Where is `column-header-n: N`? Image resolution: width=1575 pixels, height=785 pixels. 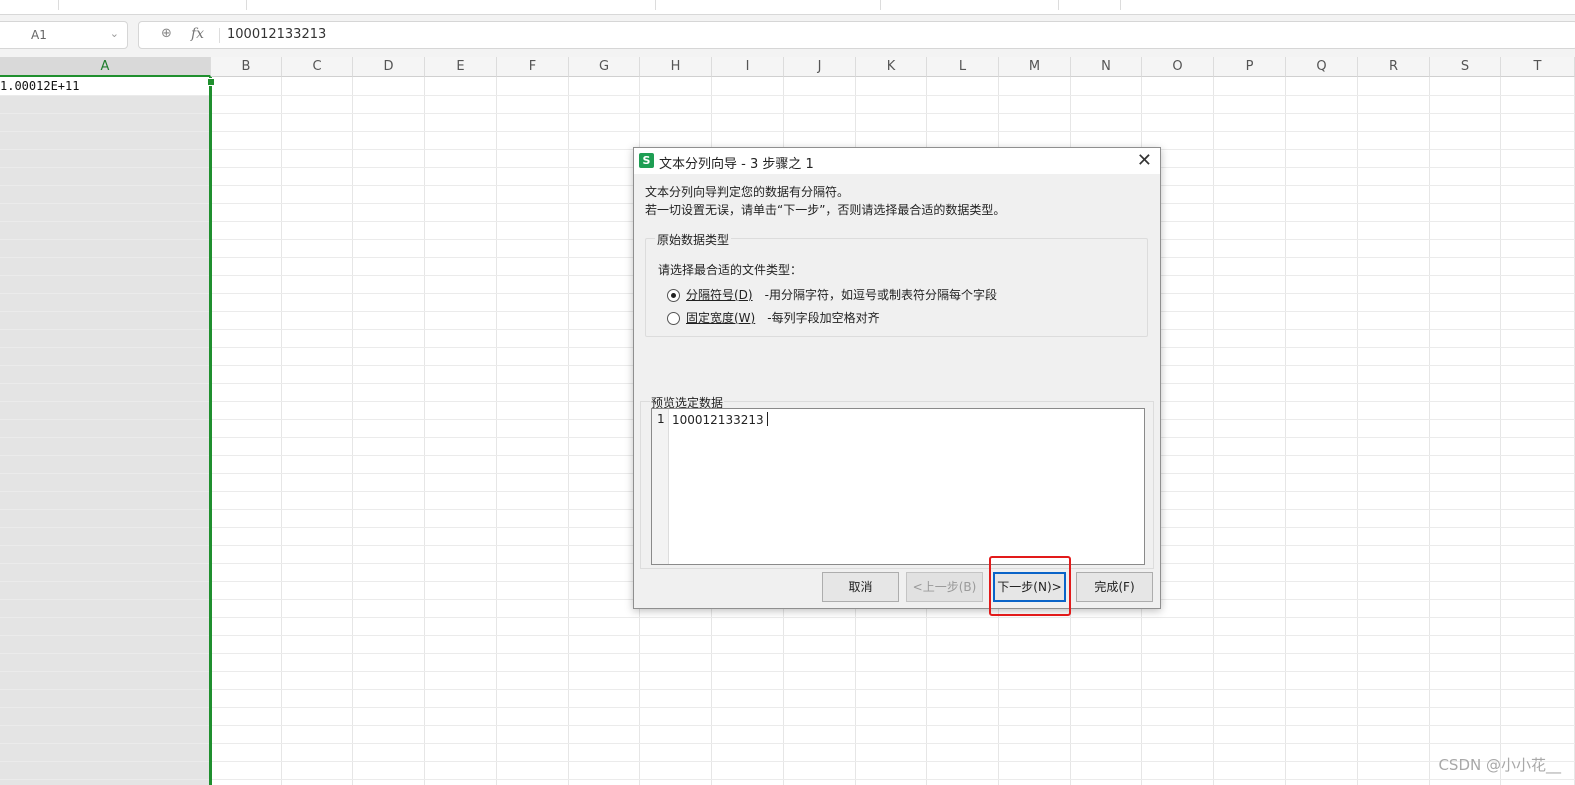 column-header-n: N is located at coordinates (1106, 67).